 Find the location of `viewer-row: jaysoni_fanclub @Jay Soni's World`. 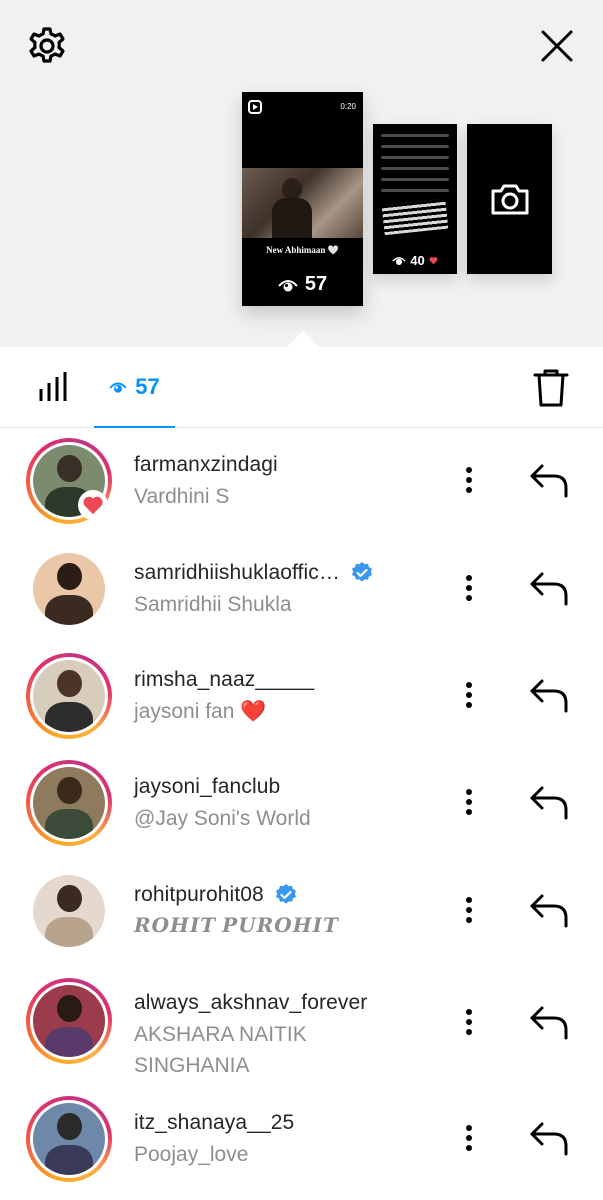

viewer-row: jaysoni_fanclub @Jay Soni's World is located at coordinates (301, 804).